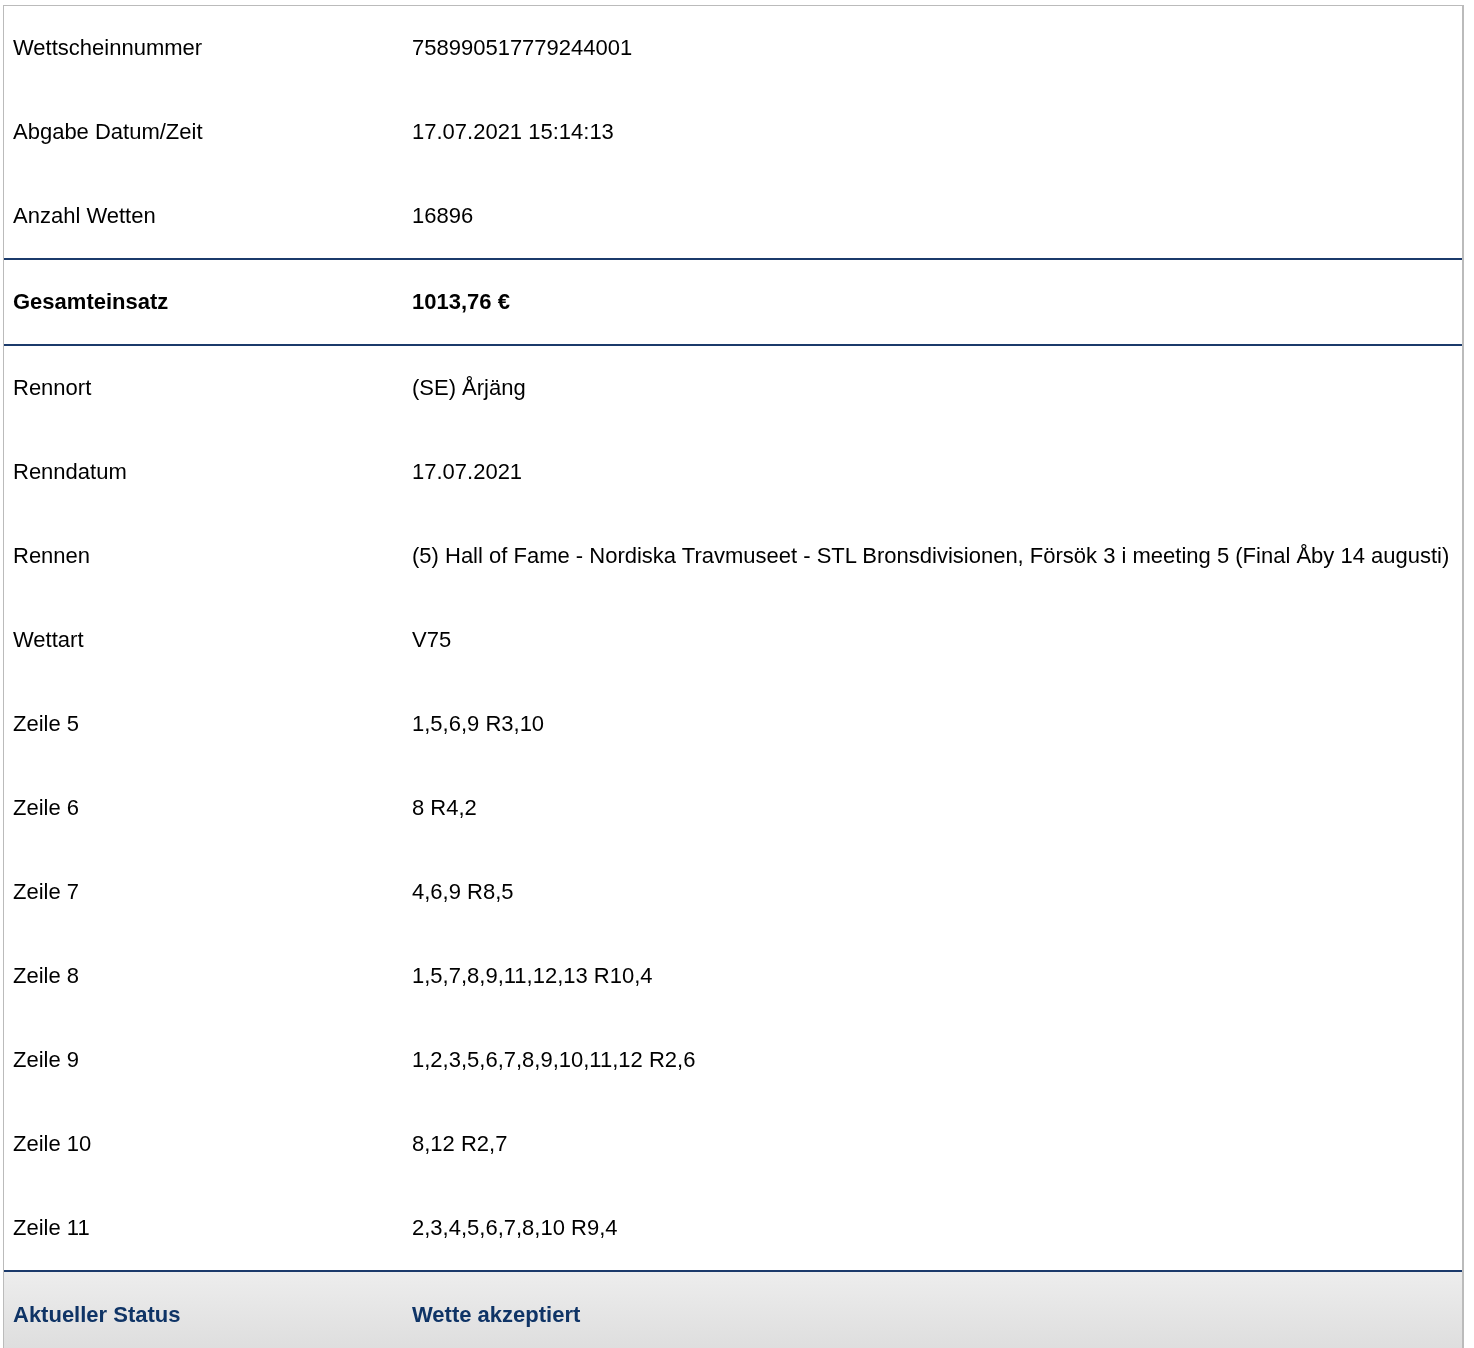 The height and width of the screenshot is (1348, 1474). Describe the element at coordinates (52, 556) in the screenshot. I see `field-label: Rennen` at that location.